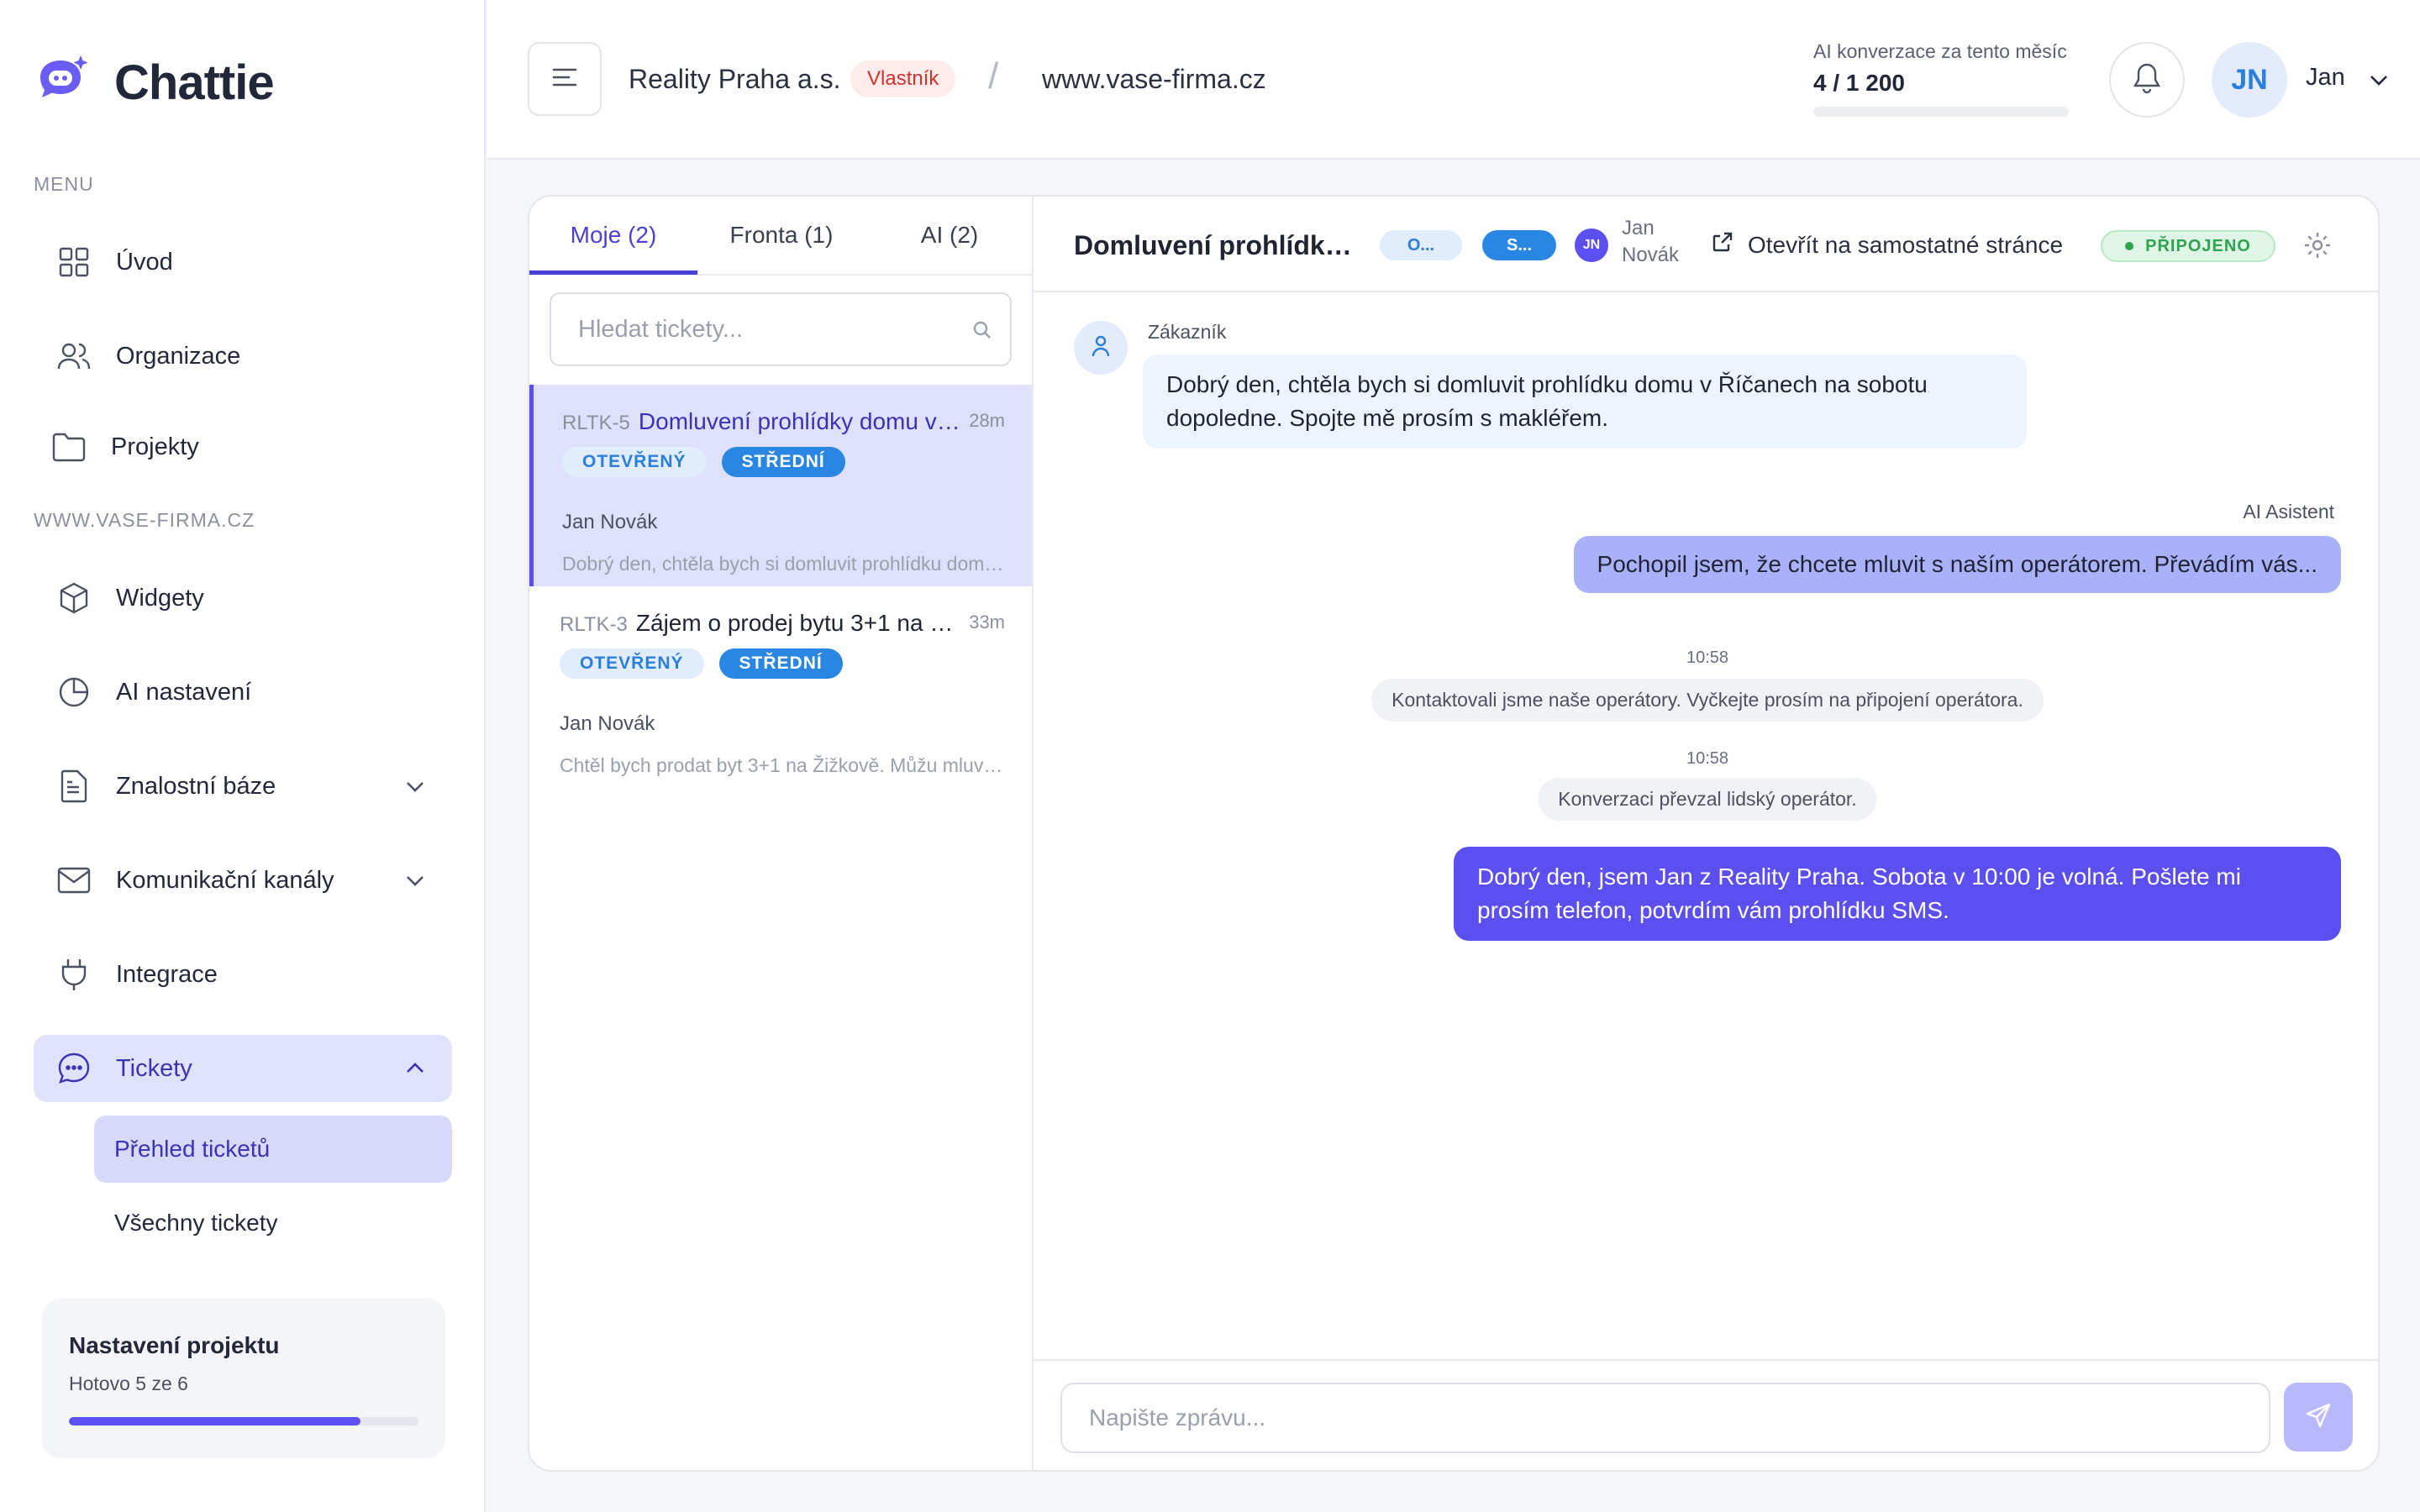 The height and width of the screenshot is (1512, 2420). What do you see at coordinates (982, 330) in the screenshot?
I see `search-icon` at bounding box center [982, 330].